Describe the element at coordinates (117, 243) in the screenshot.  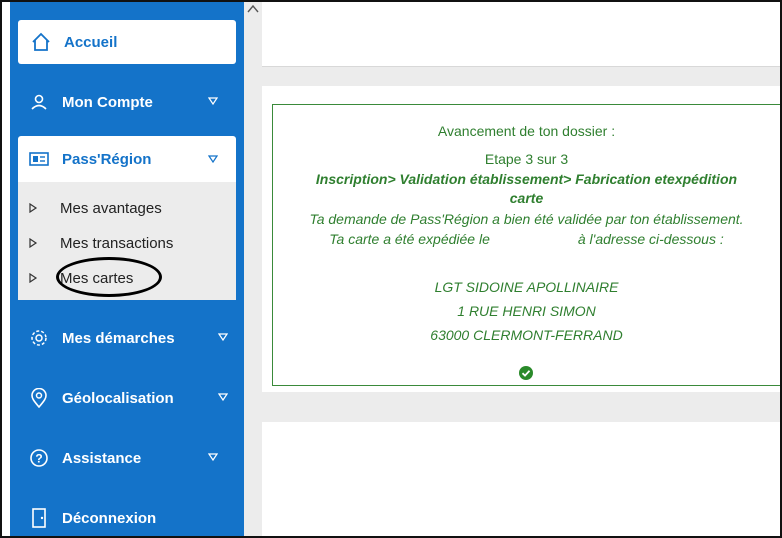
I see `submenu-item-label: Mes transactions` at that location.